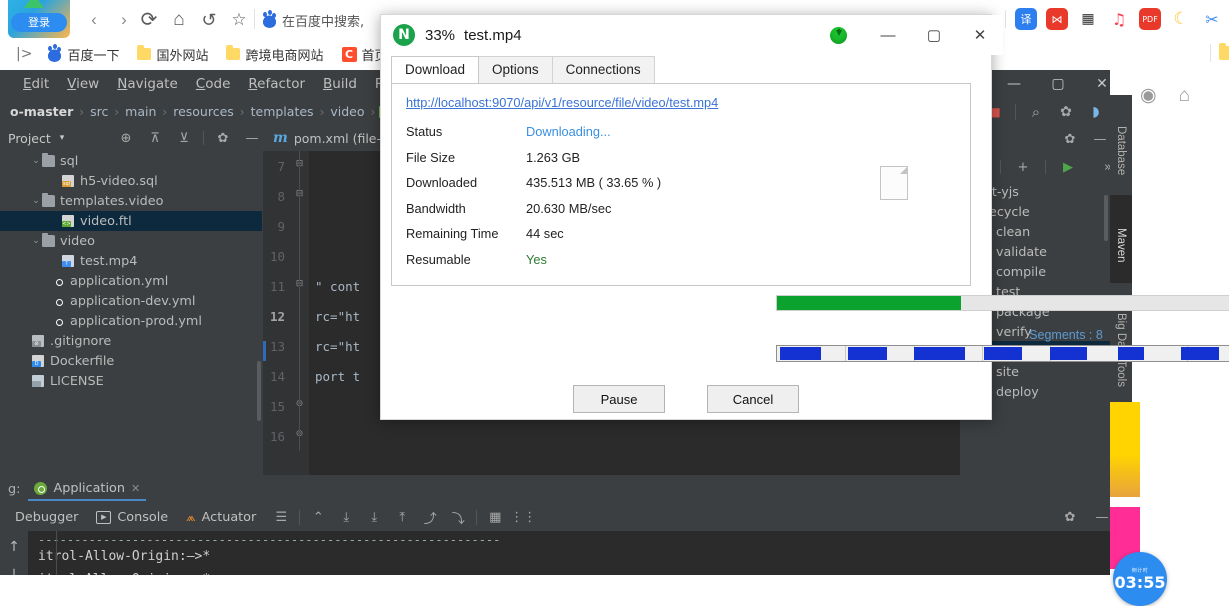 The width and height of the screenshot is (1229, 606). What do you see at coordinates (131, 261) in the screenshot?
I see `tree-item-test-mp4: ? test.mp4` at bounding box center [131, 261].